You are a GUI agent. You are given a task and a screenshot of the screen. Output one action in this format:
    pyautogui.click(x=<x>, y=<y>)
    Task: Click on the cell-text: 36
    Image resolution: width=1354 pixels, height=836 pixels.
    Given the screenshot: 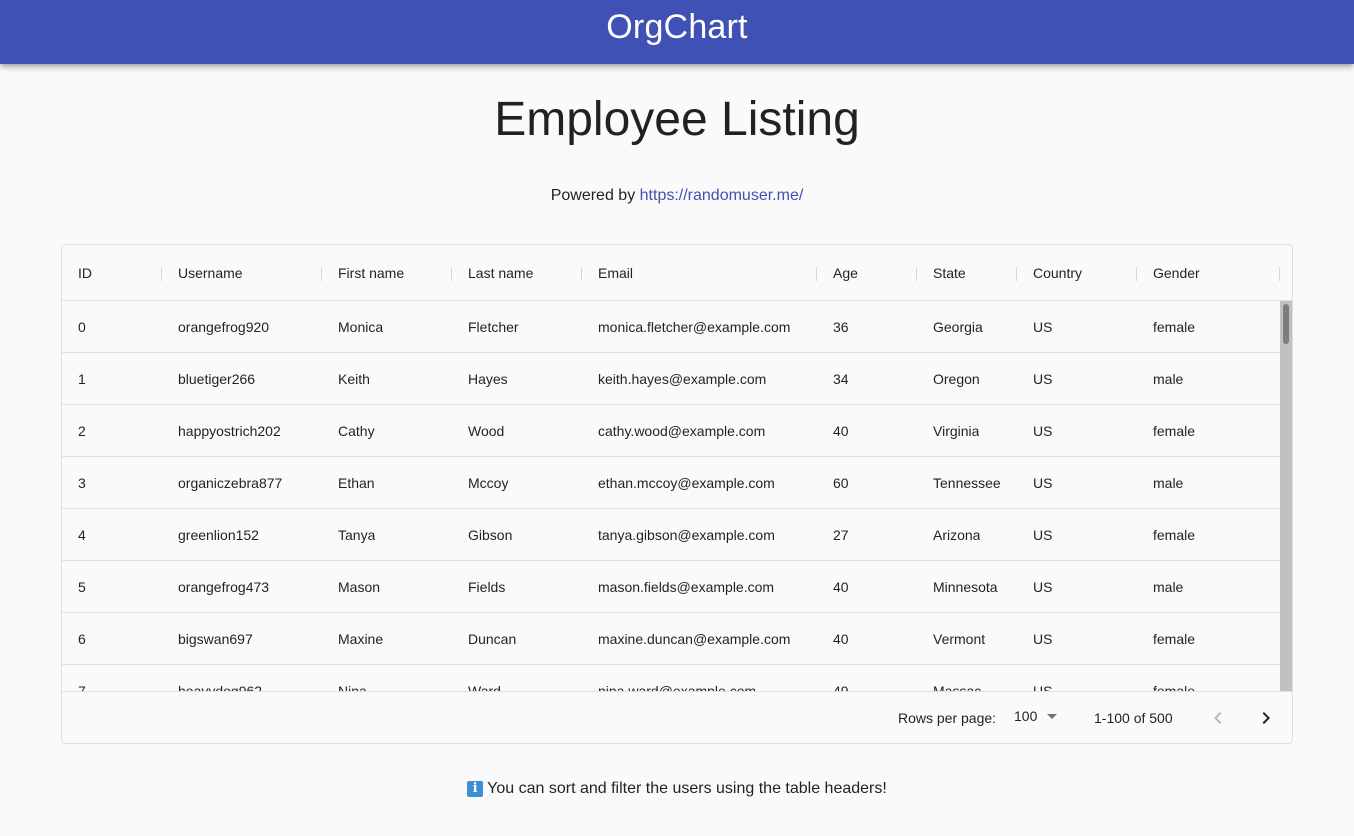 What is the action you would take?
    pyautogui.click(x=841, y=326)
    